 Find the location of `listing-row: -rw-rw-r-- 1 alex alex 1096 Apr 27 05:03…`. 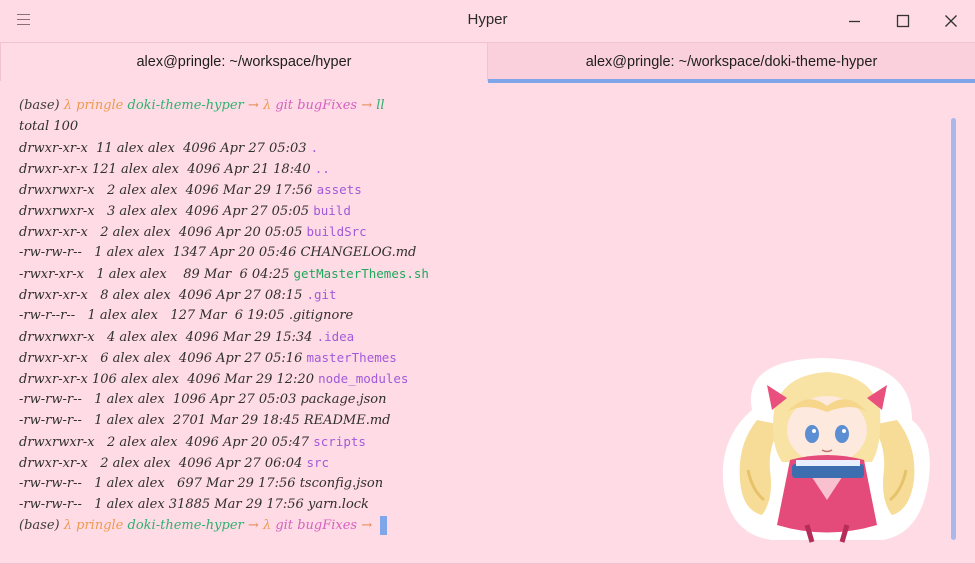

listing-row: -rw-rw-r-- 1 alex alex 1096 Apr 27 05:03… is located at coordinates (379, 399).